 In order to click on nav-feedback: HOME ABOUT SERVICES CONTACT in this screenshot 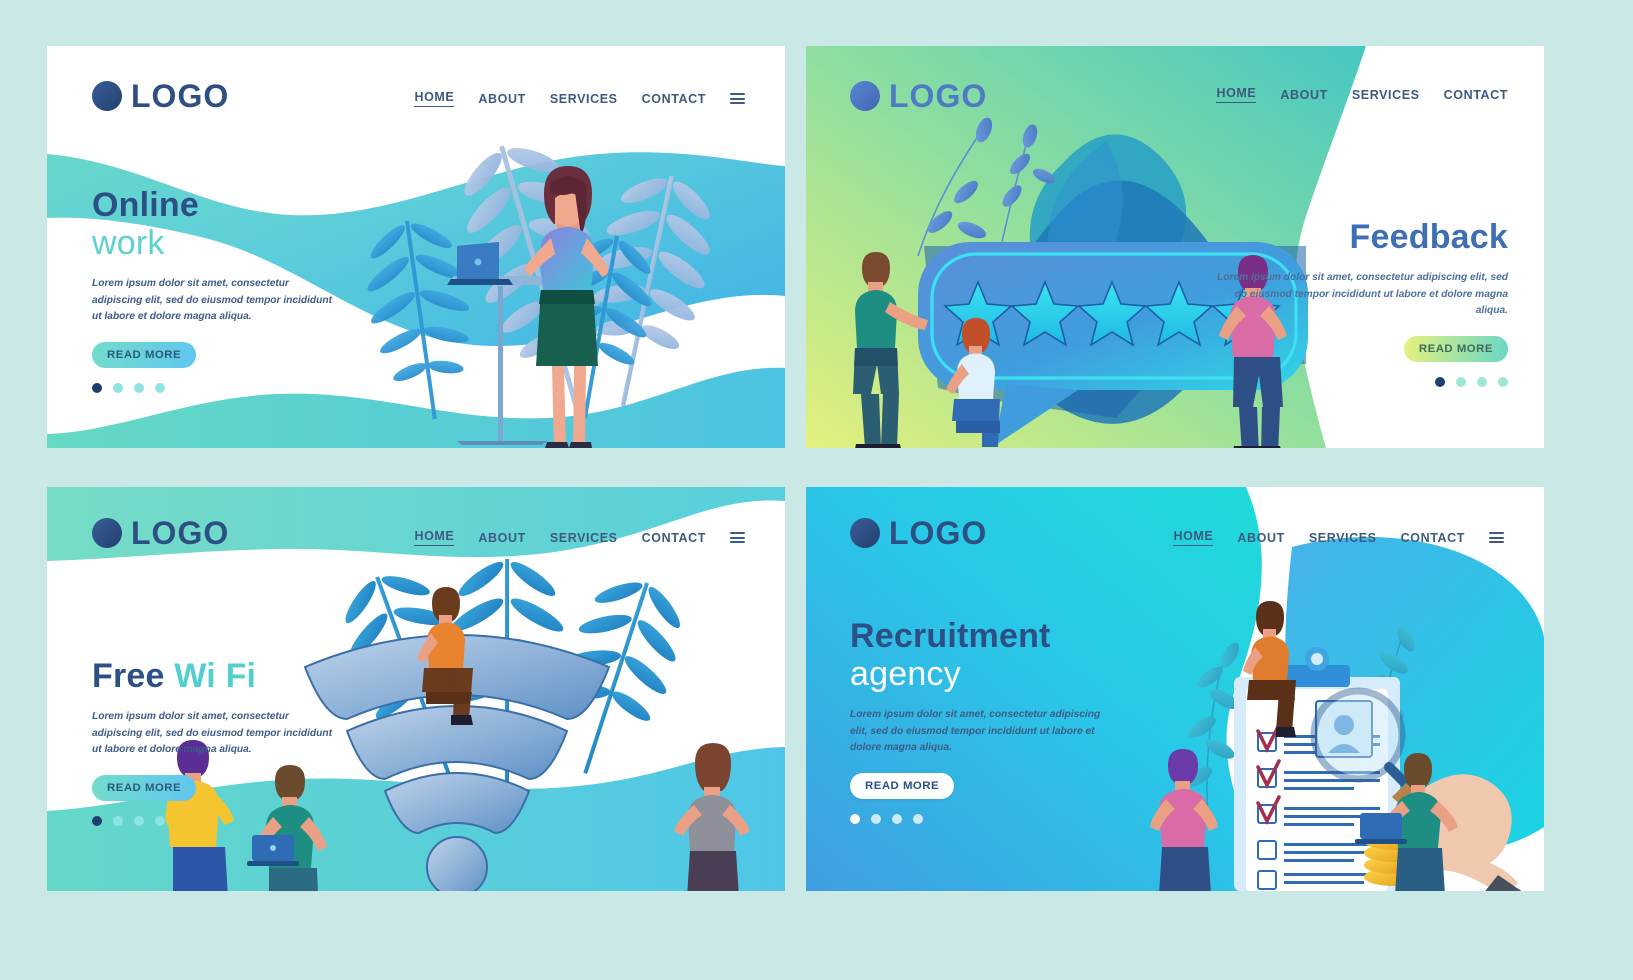, I will do `click(1362, 94)`.